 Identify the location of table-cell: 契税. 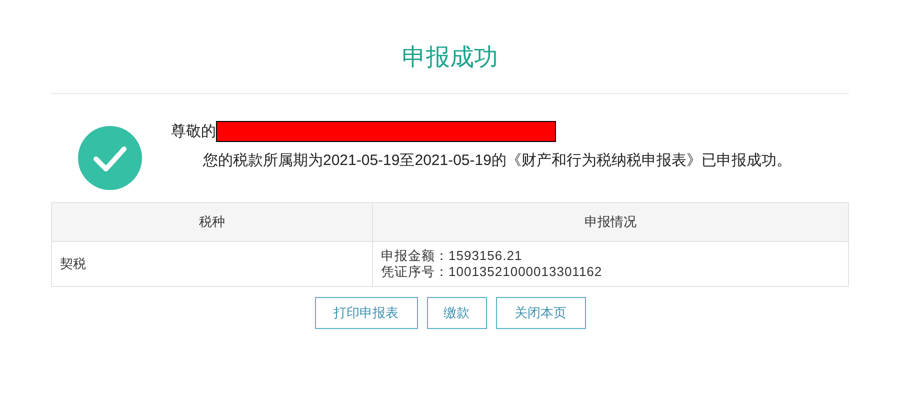
(212, 264).